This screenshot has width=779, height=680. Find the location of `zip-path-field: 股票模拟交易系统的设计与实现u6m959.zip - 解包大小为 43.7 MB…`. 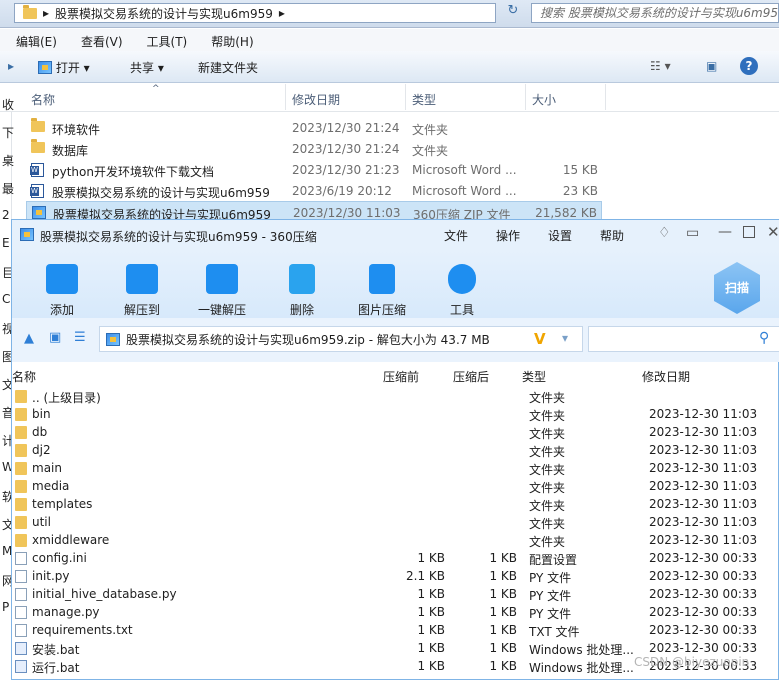

zip-path-field: 股票模拟交易系统的设计与实现u6m959.zip - 解包大小为 43.7 MB… is located at coordinates (341, 339).